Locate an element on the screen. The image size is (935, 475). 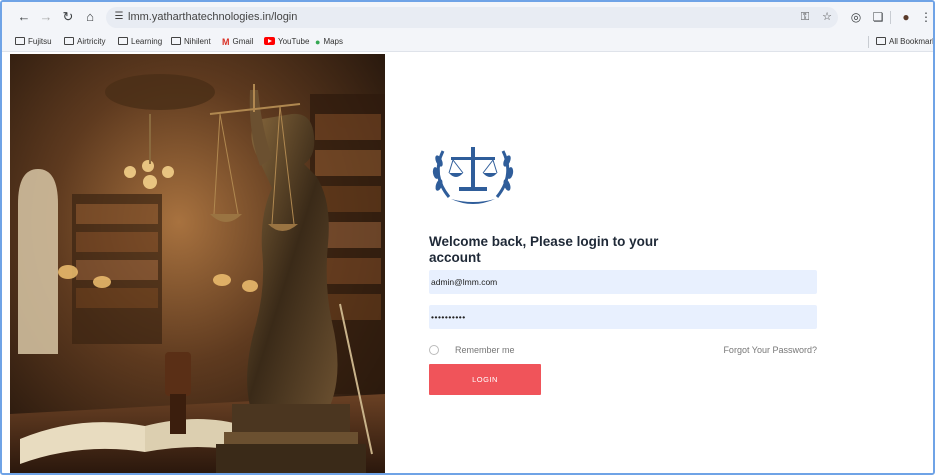
url-text: lmm.yatharthatechnologies.in/login is located at coordinates (212, 17).